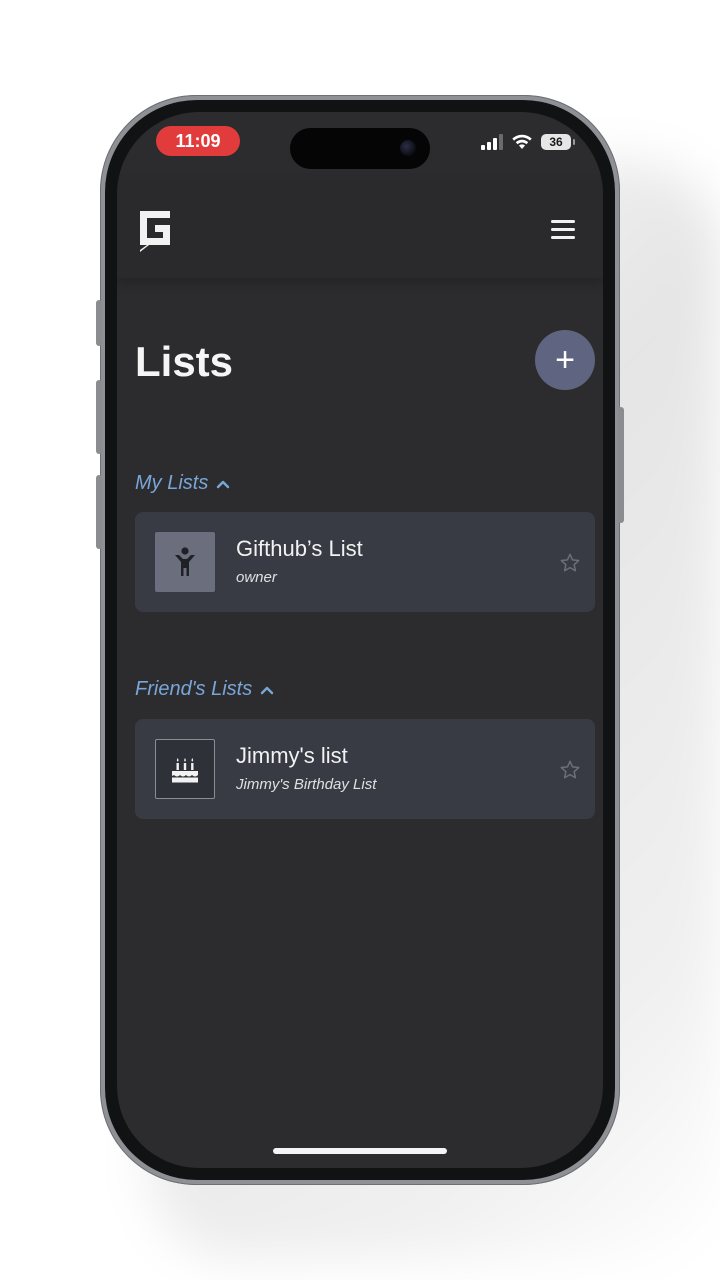 This screenshot has width=720, height=1280. I want to click on gifthub-logo-icon, so click(155, 230).